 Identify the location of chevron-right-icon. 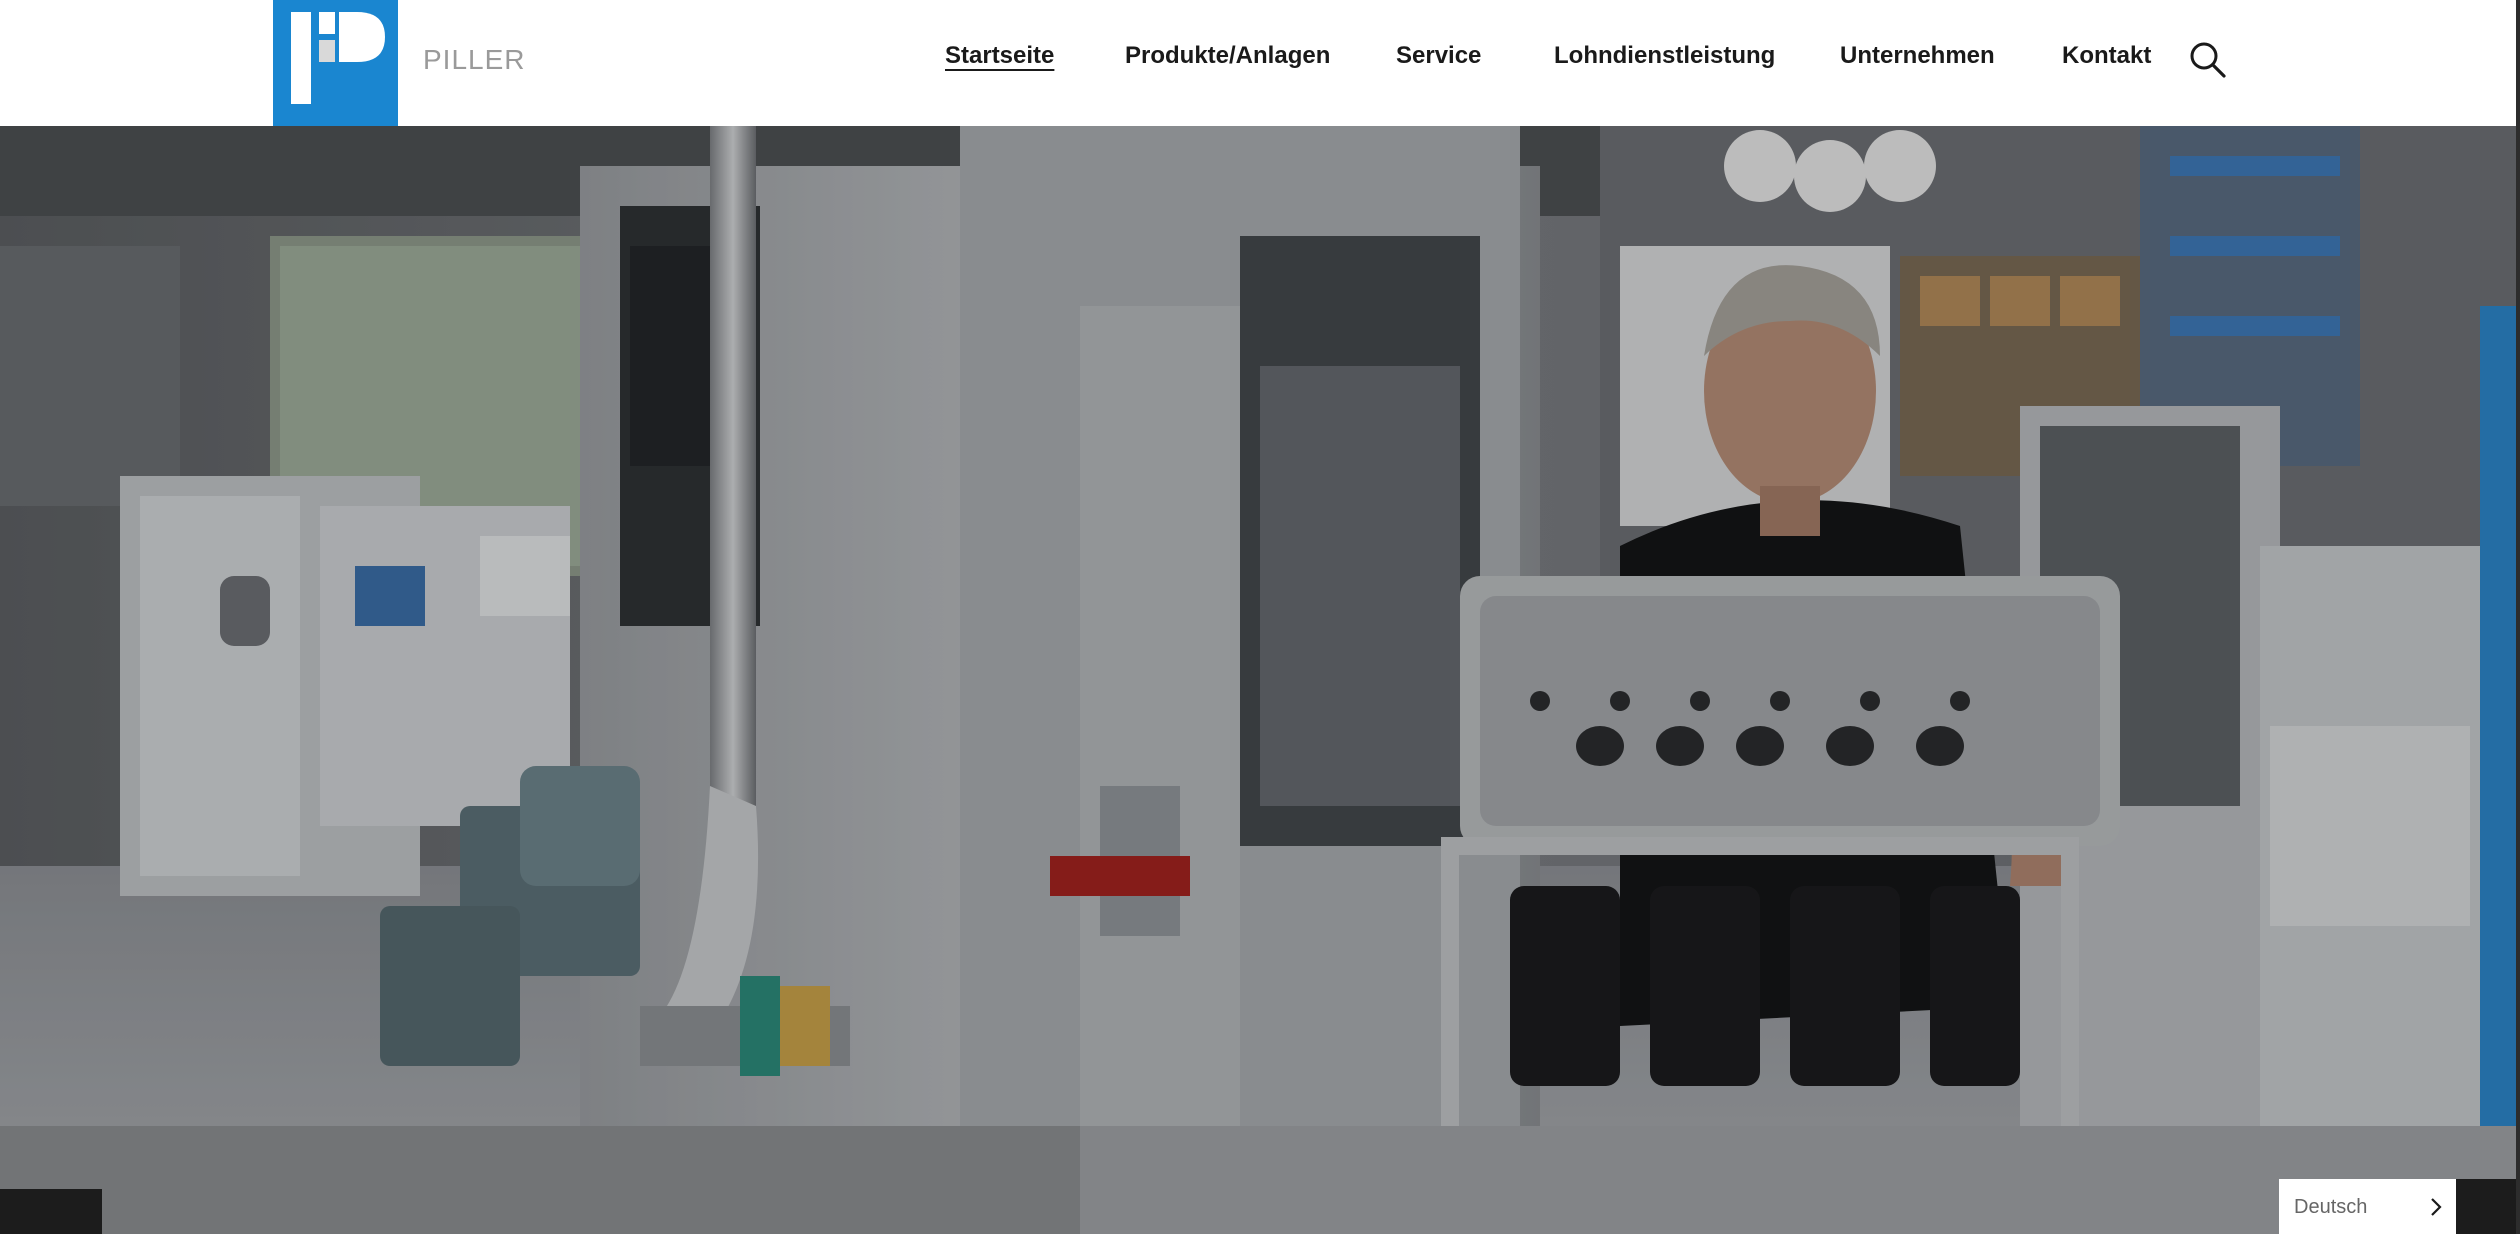
(2436, 1207).